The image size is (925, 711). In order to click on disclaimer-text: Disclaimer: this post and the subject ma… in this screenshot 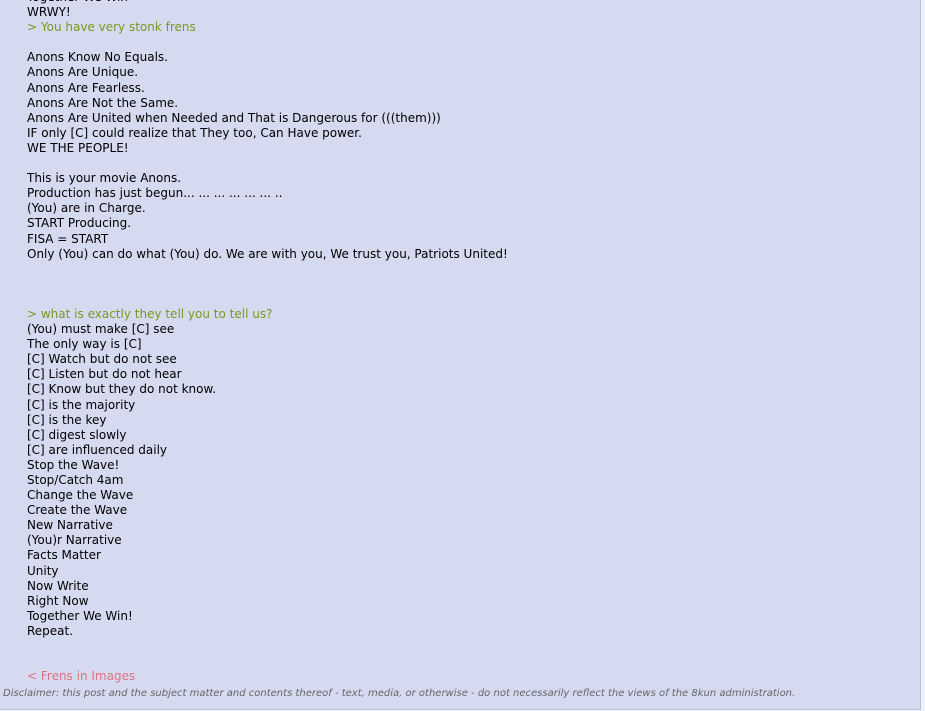, I will do `click(399, 693)`.